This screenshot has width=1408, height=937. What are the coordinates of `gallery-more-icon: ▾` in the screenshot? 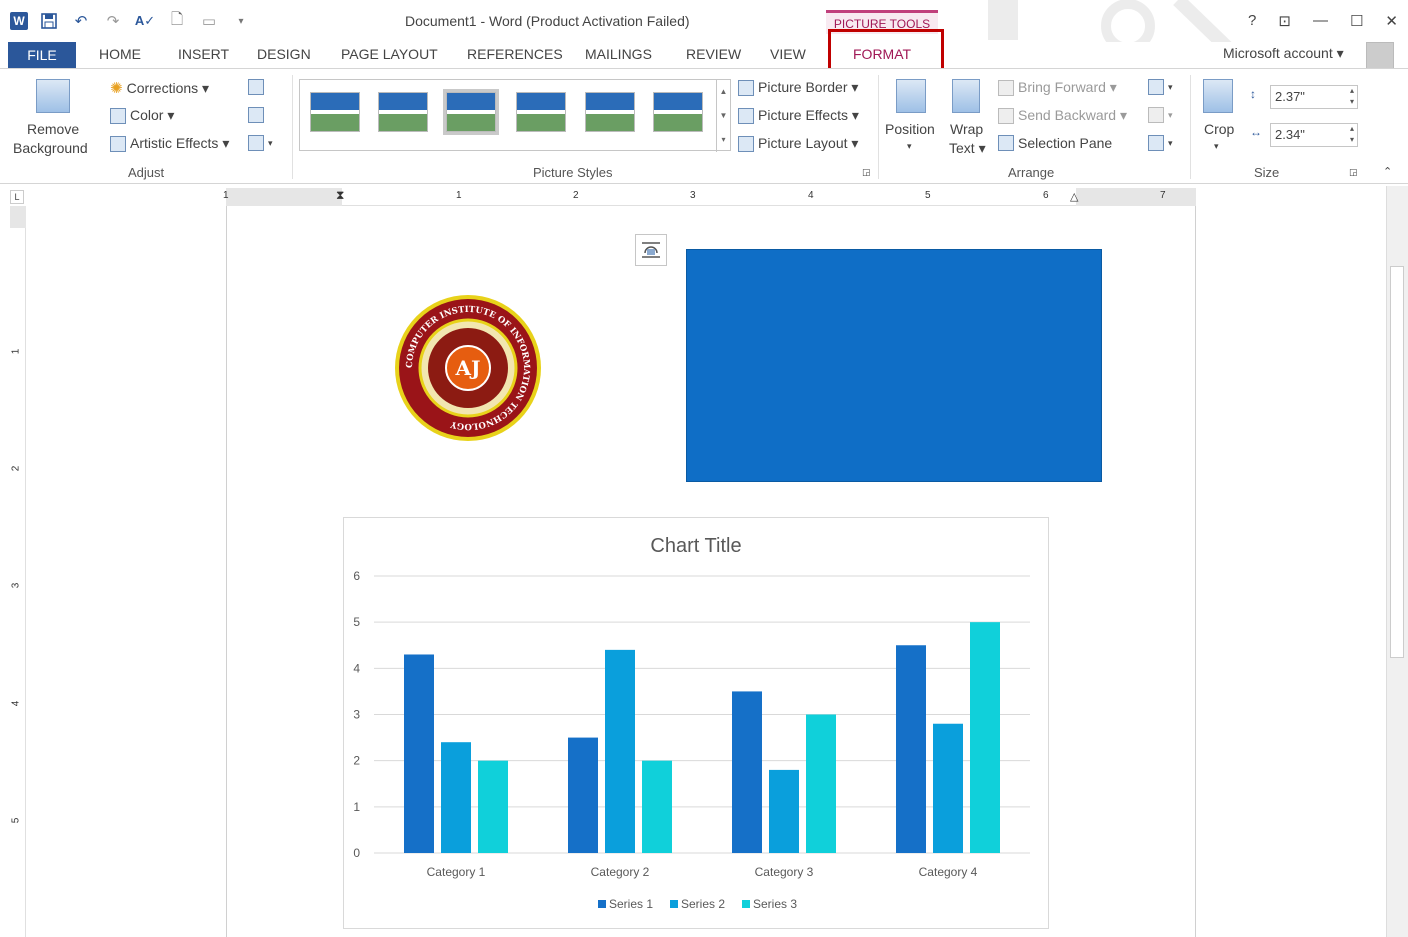 It's located at (723, 140).